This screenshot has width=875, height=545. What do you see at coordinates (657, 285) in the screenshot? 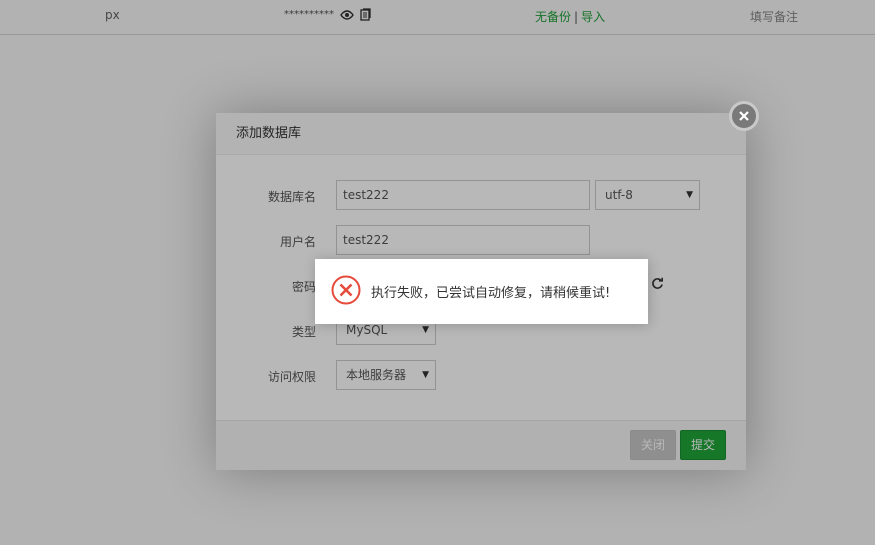
I see `refresh-icon` at bounding box center [657, 285].